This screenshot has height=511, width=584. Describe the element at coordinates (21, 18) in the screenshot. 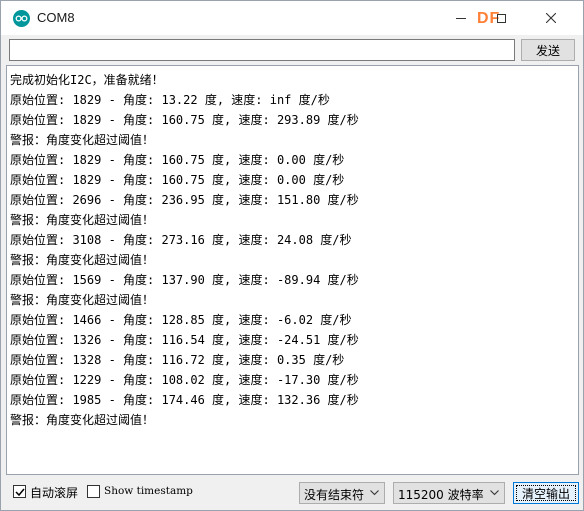

I see `arduino-logo-icon` at that location.